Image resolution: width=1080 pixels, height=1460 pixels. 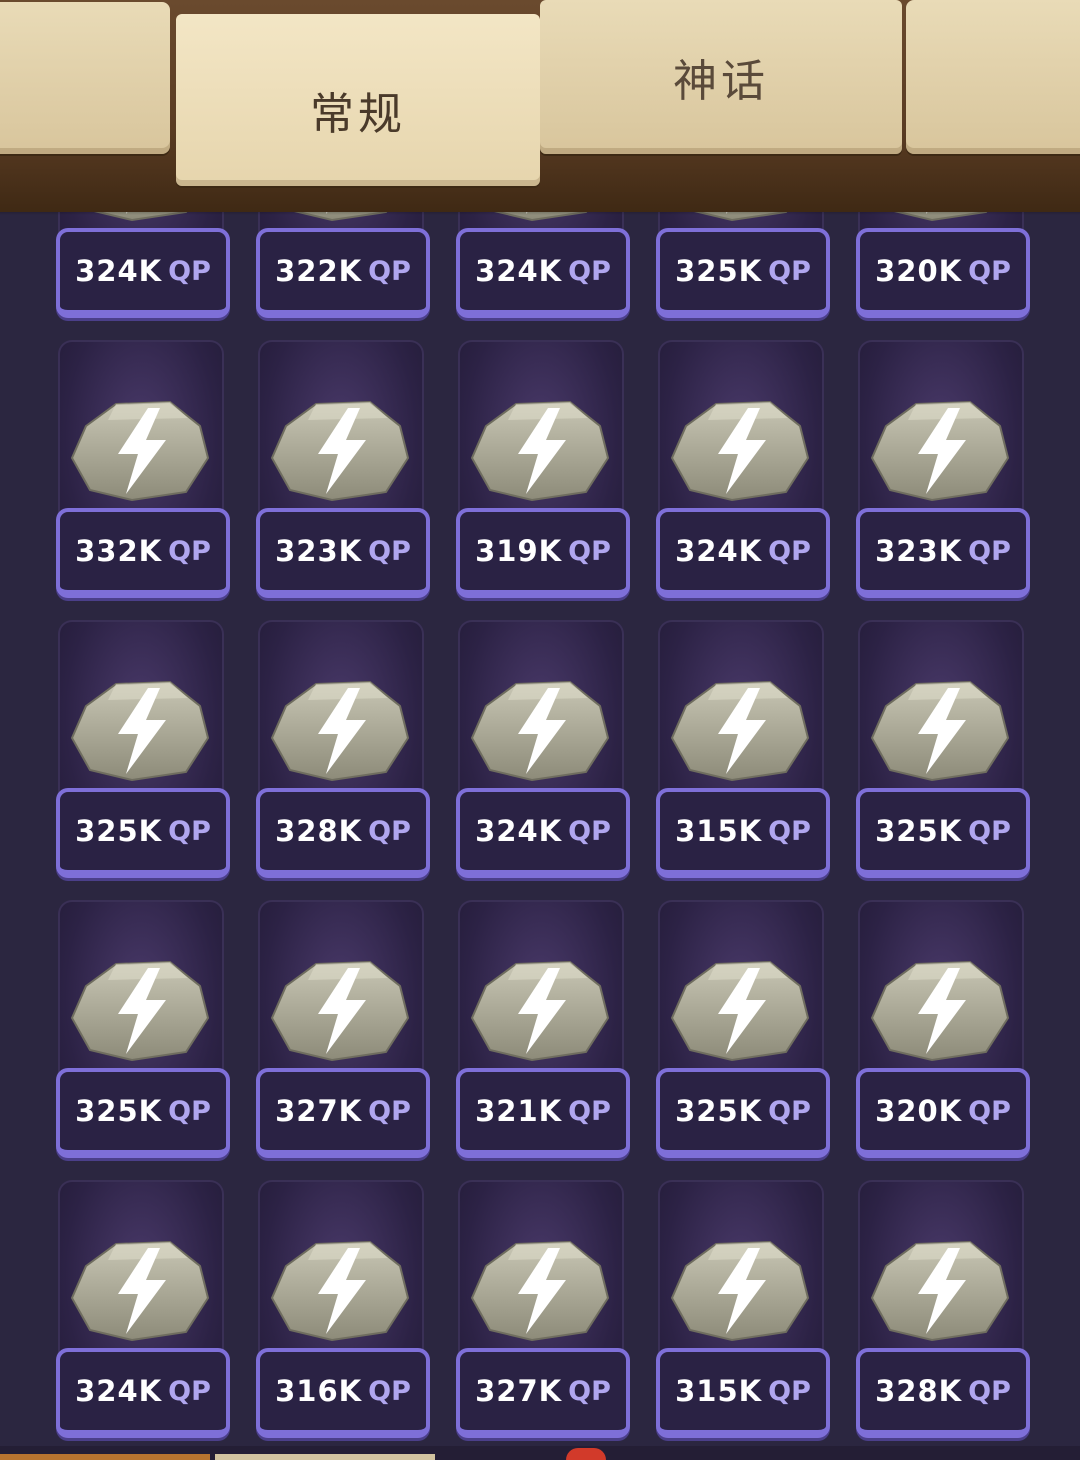 I want to click on price-tag: 332K QP, so click(x=143, y=553).